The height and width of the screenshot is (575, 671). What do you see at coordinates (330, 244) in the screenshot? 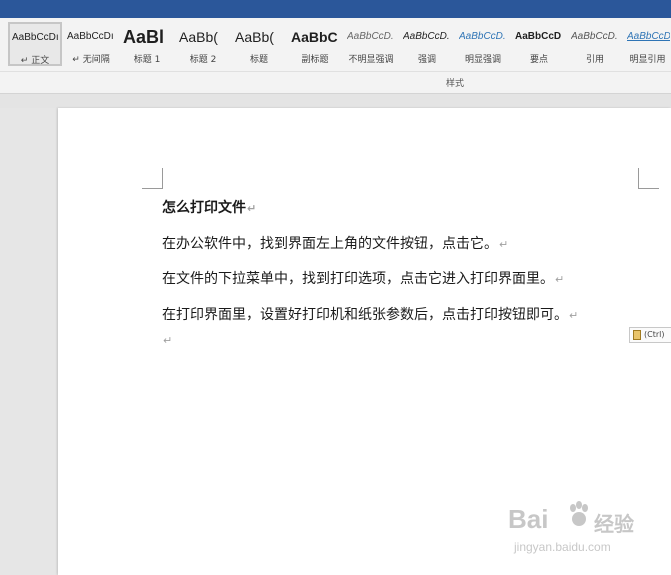
I see `paragraph-text: 在办公软件中，找到界面左上角的文件按钮，点击它。` at bounding box center [330, 244].